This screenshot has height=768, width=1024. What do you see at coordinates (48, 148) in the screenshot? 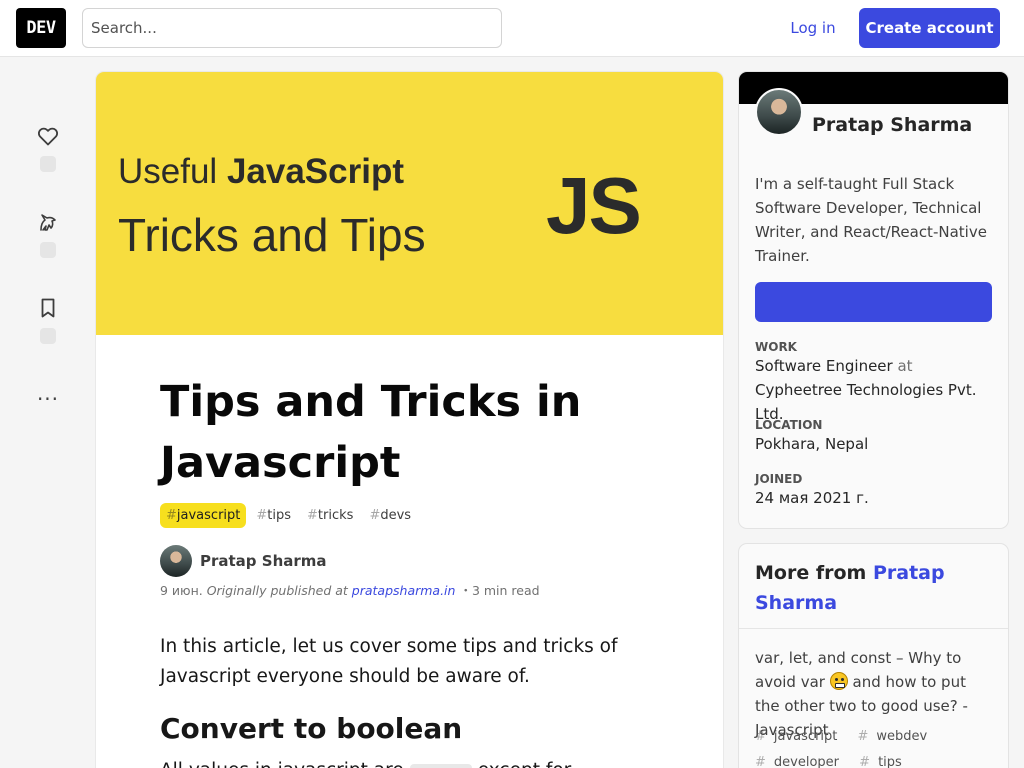
I see `reaction-heart` at bounding box center [48, 148].